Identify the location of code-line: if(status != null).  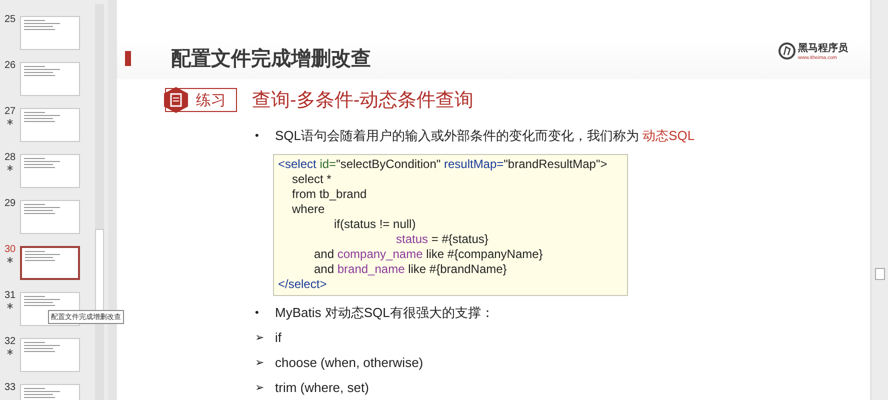
(375, 224).